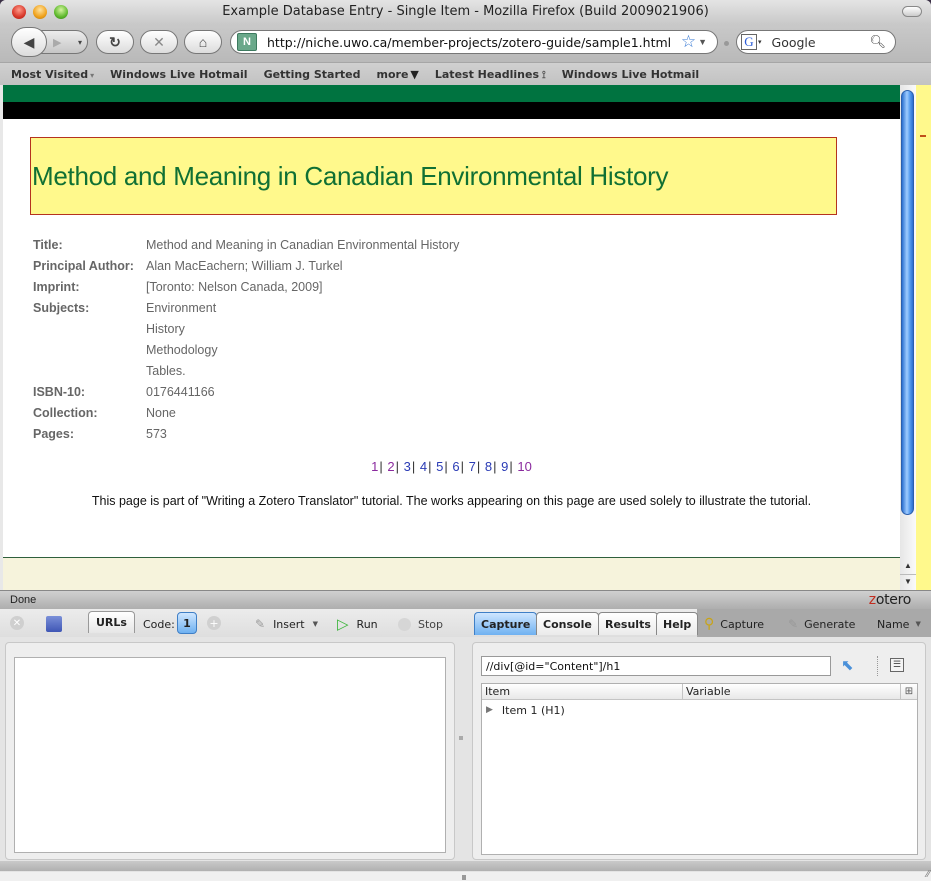  I want to click on field-value: None, so click(161, 413).